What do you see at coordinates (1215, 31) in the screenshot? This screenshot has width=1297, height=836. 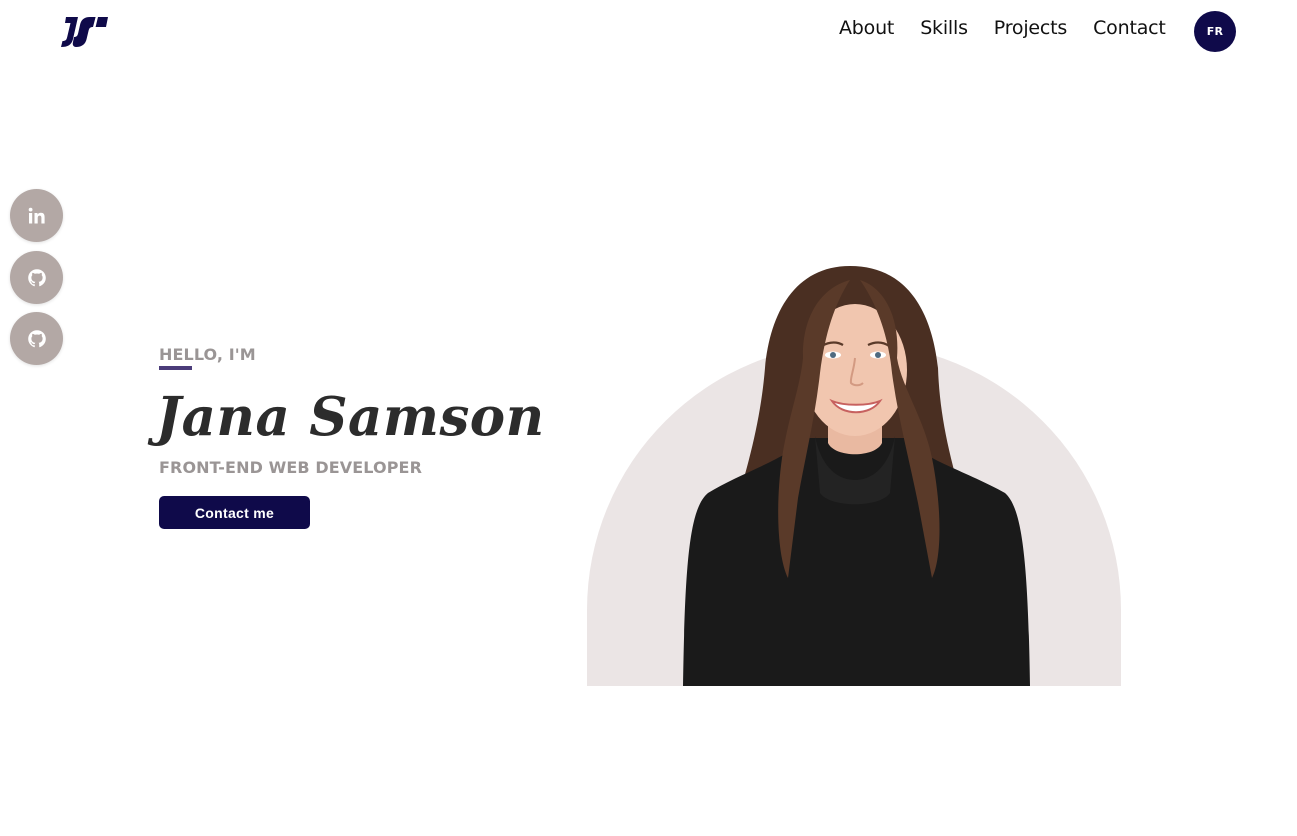 I see `language-toggle-button: FR` at bounding box center [1215, 31].